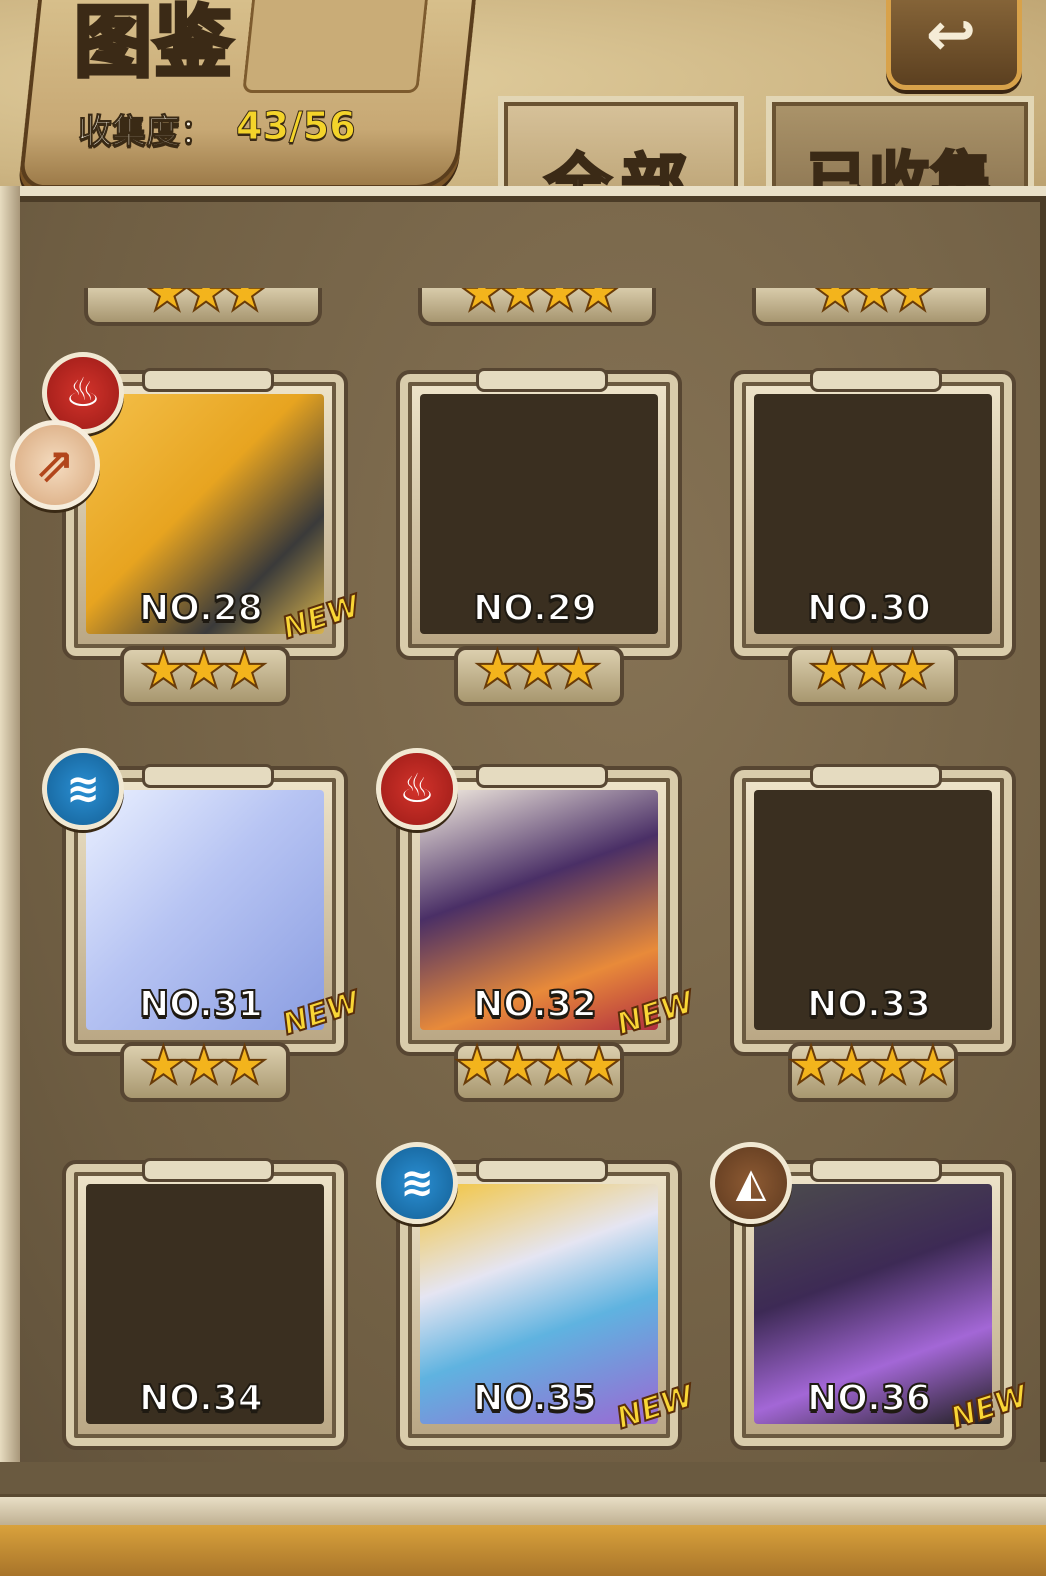 The image size is (1046, 1576). What do you see at coordinates (951, 35) in the screenshot?
I see `back-arrow-icon: ↩` at bounding box center [951, 35].